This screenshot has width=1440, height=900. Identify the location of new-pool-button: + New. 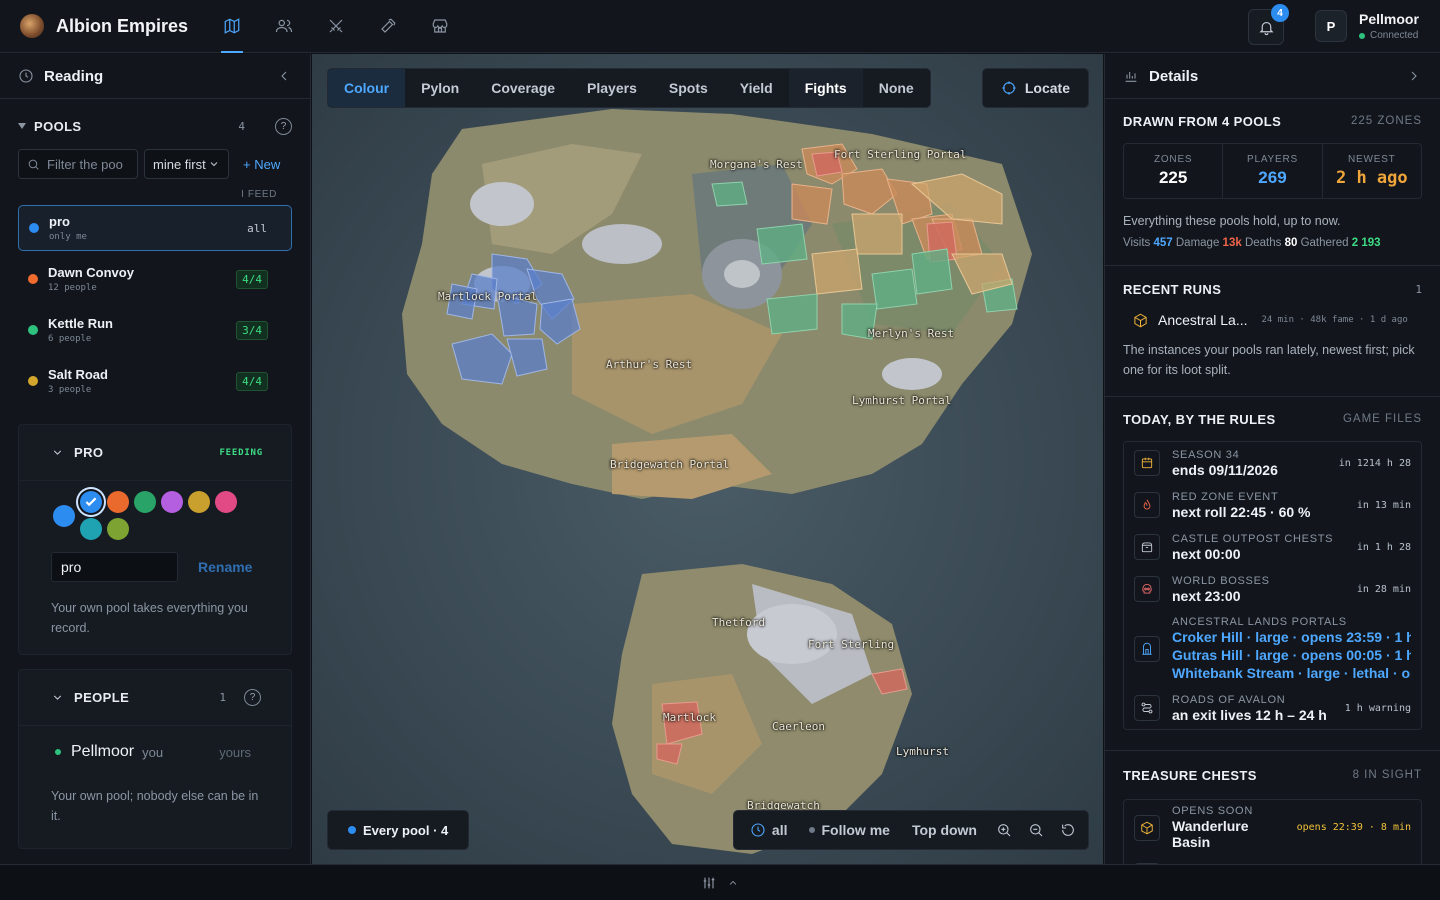
(257, 164).